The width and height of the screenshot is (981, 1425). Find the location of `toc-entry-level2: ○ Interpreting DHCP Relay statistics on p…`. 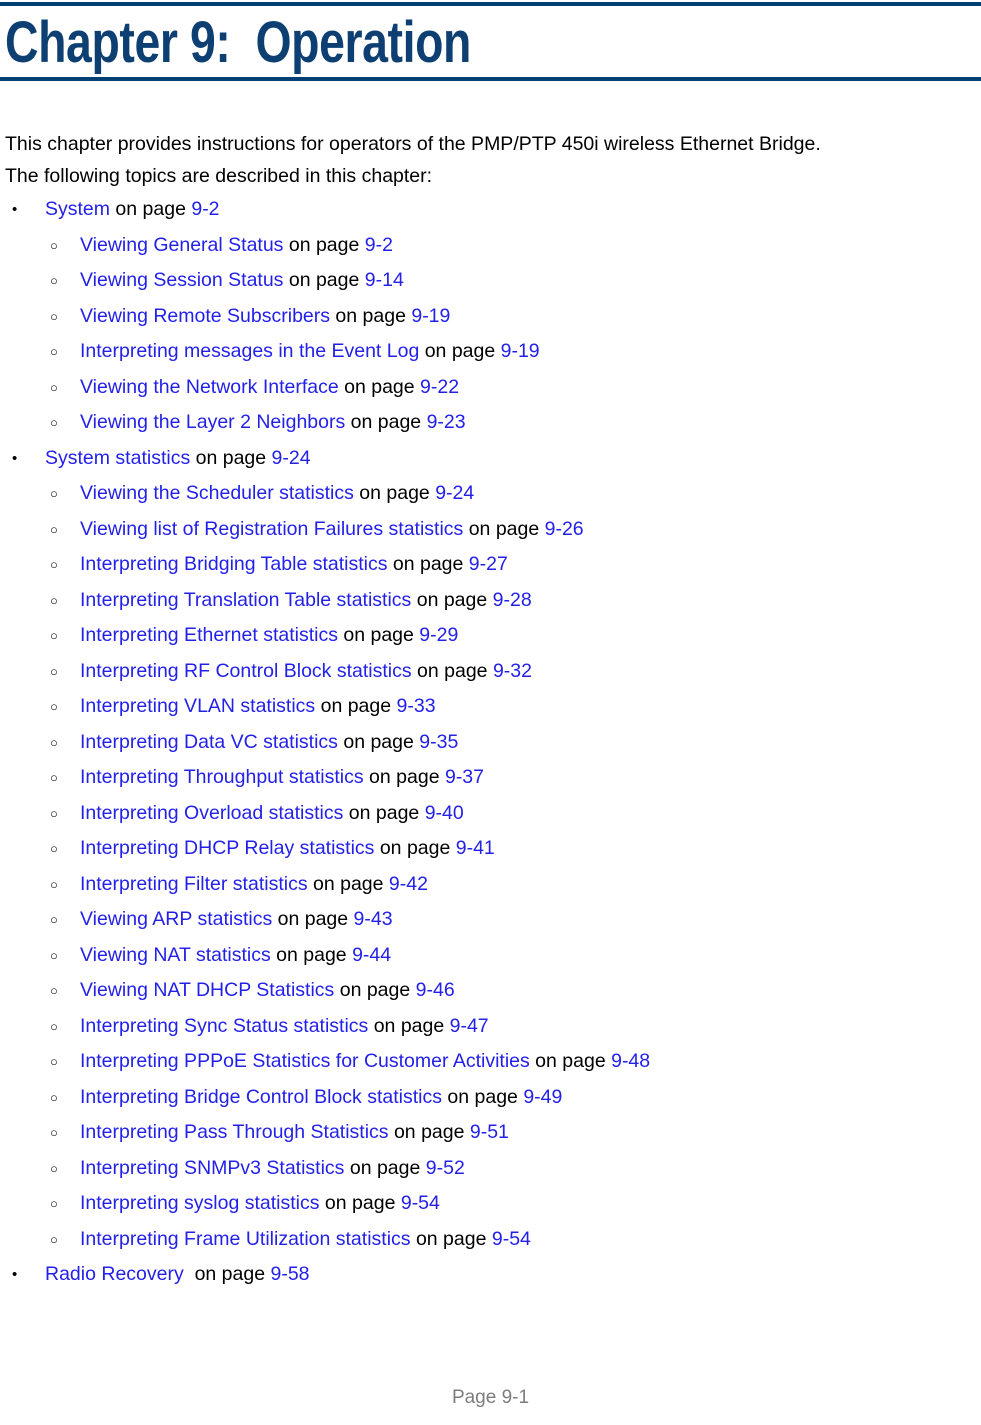

toc-entry-level2: ○ Interpreting DHCP Relay statistics on p… is located at coordinates (485, 849).